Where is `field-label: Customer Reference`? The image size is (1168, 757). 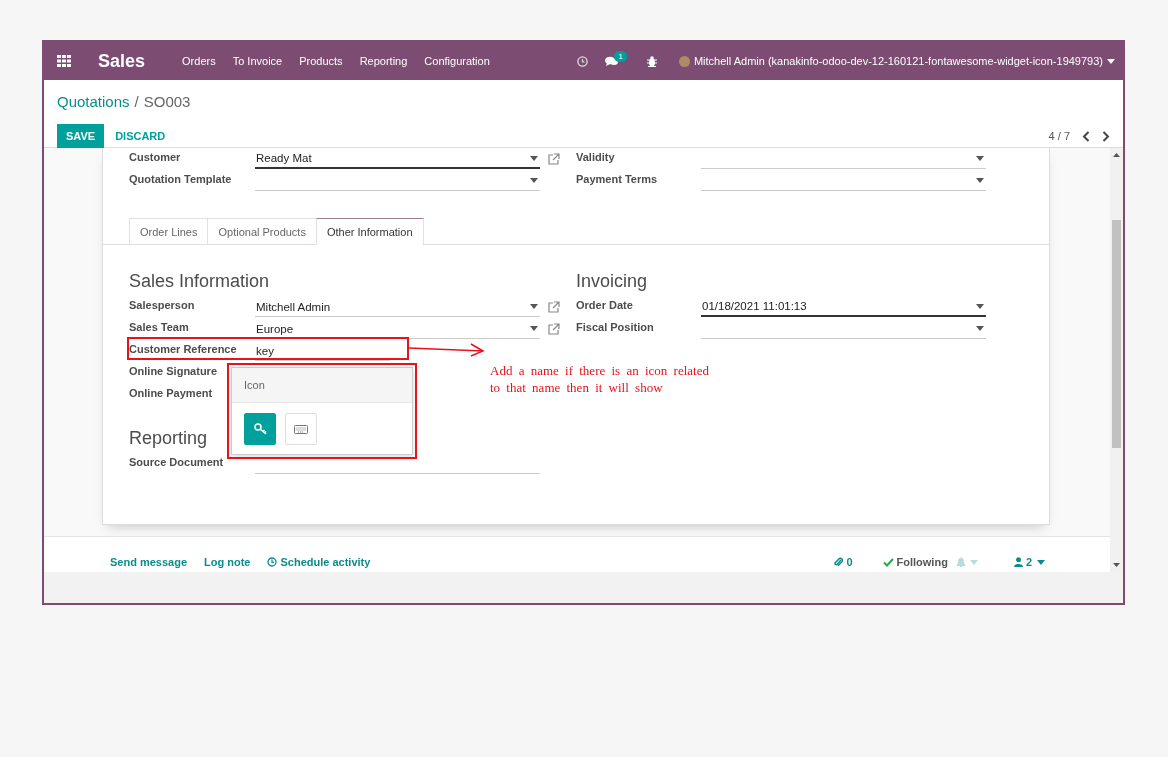
field-label: Customer Reference is located at coordinates (183, 348).